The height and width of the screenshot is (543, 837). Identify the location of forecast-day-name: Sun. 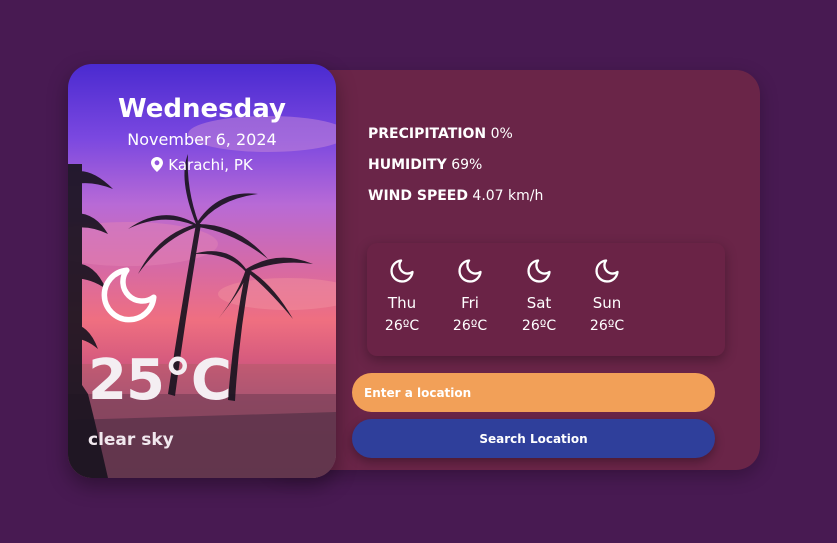
(607, 303).